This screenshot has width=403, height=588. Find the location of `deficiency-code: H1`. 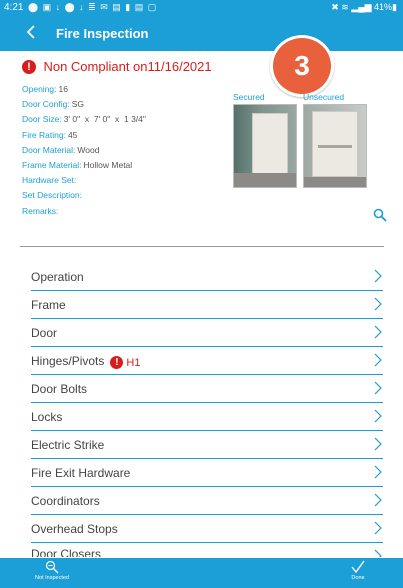

deficiency-code: H1 is located at coordinates (133, 363).